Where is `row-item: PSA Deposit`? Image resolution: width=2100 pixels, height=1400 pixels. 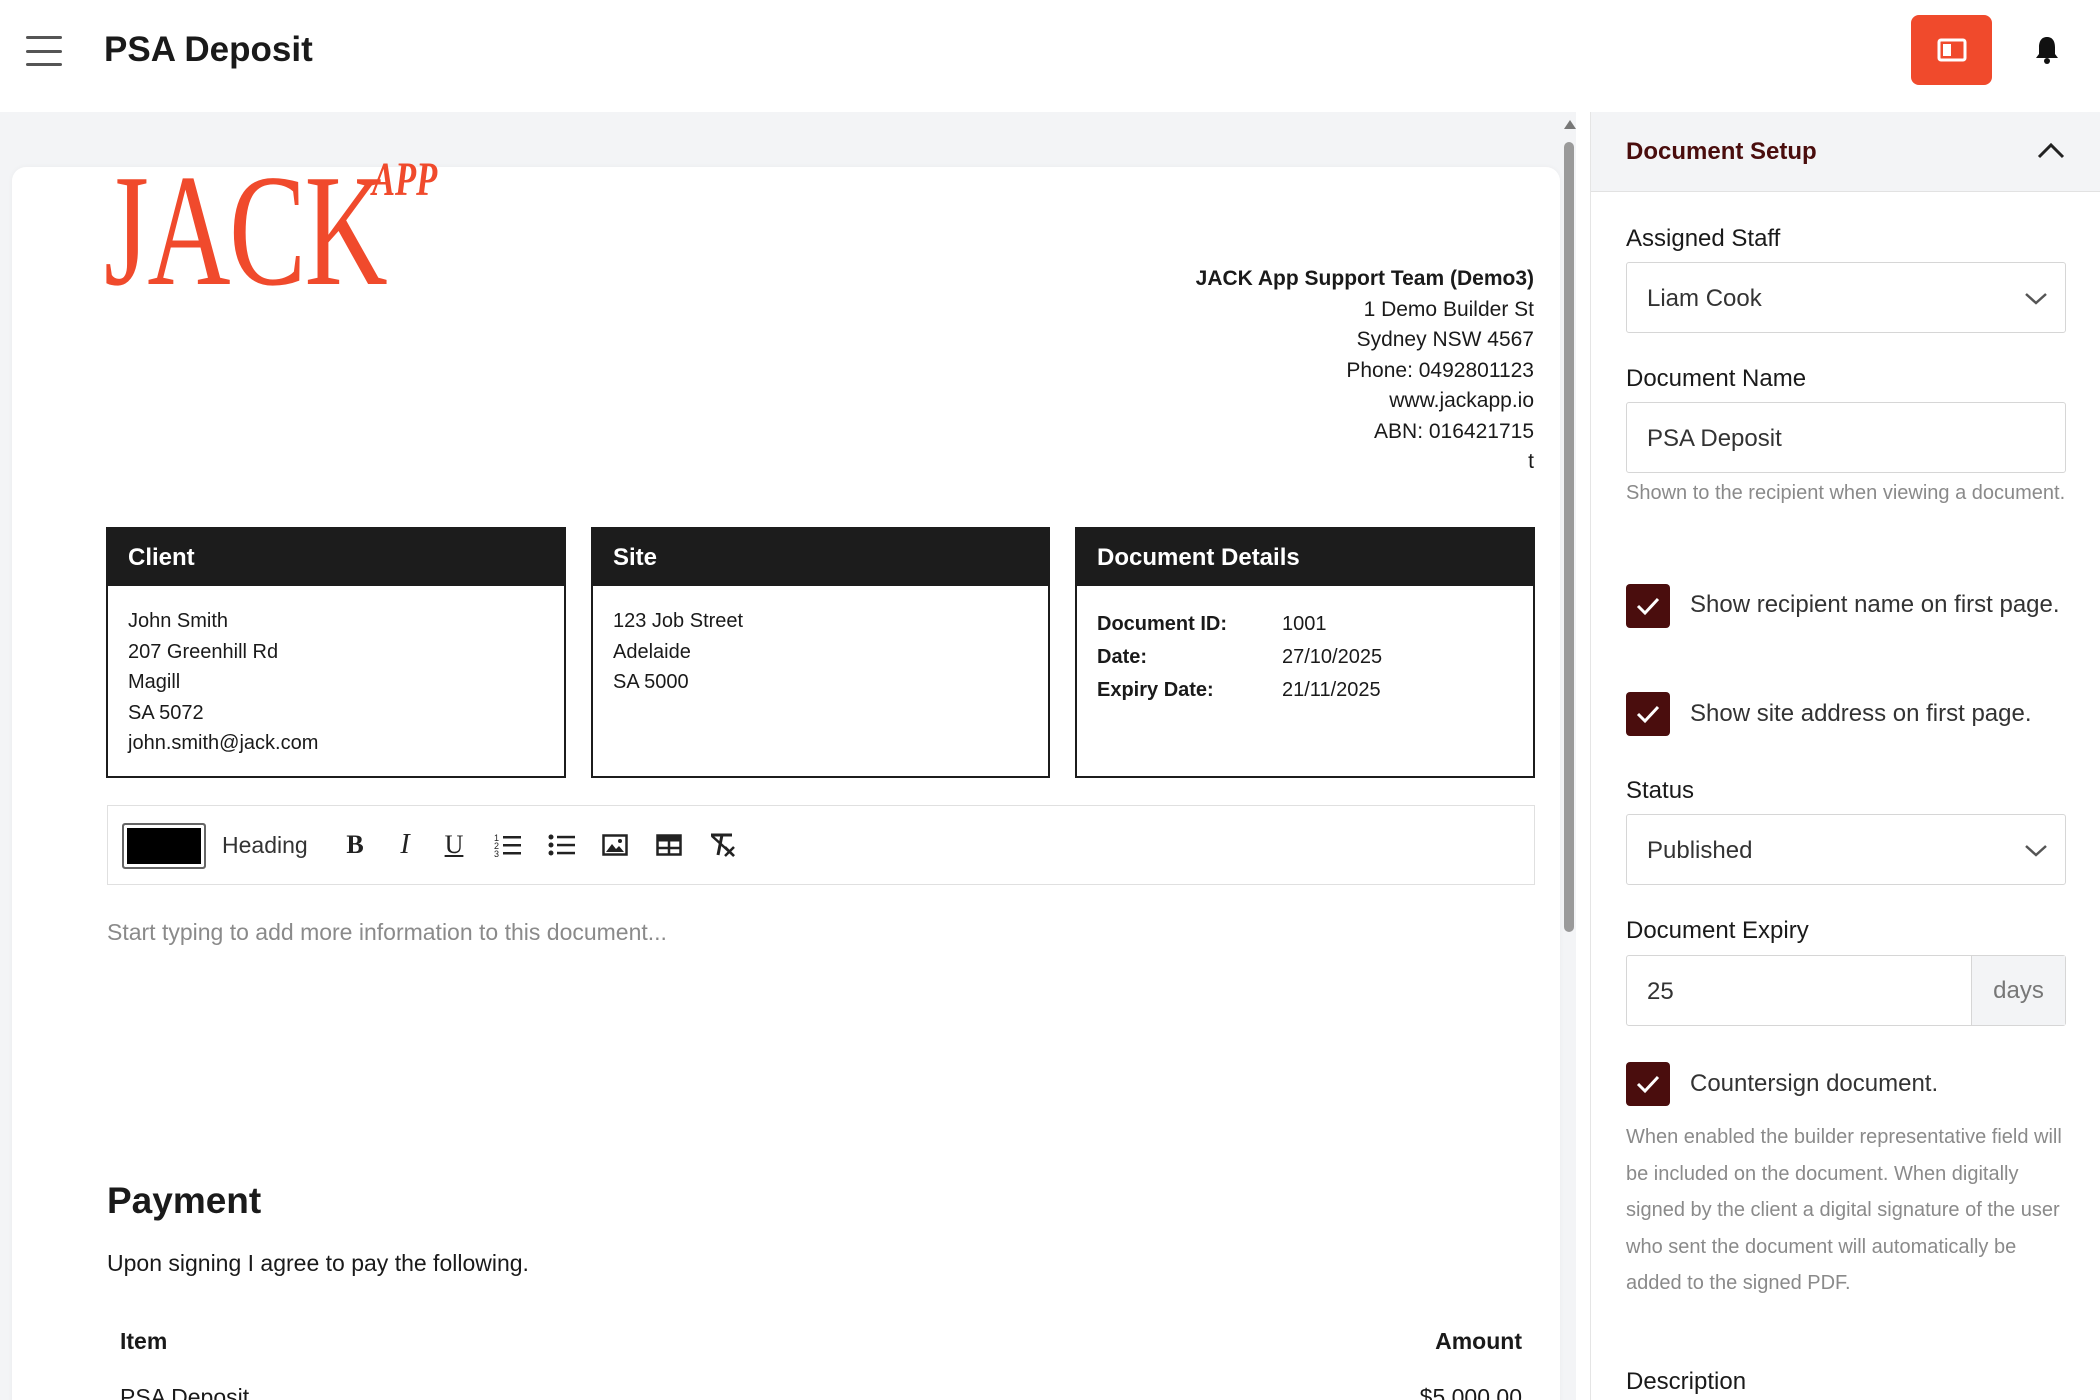
row-item: PSA Deposit is located at coordinates (185, 1392).